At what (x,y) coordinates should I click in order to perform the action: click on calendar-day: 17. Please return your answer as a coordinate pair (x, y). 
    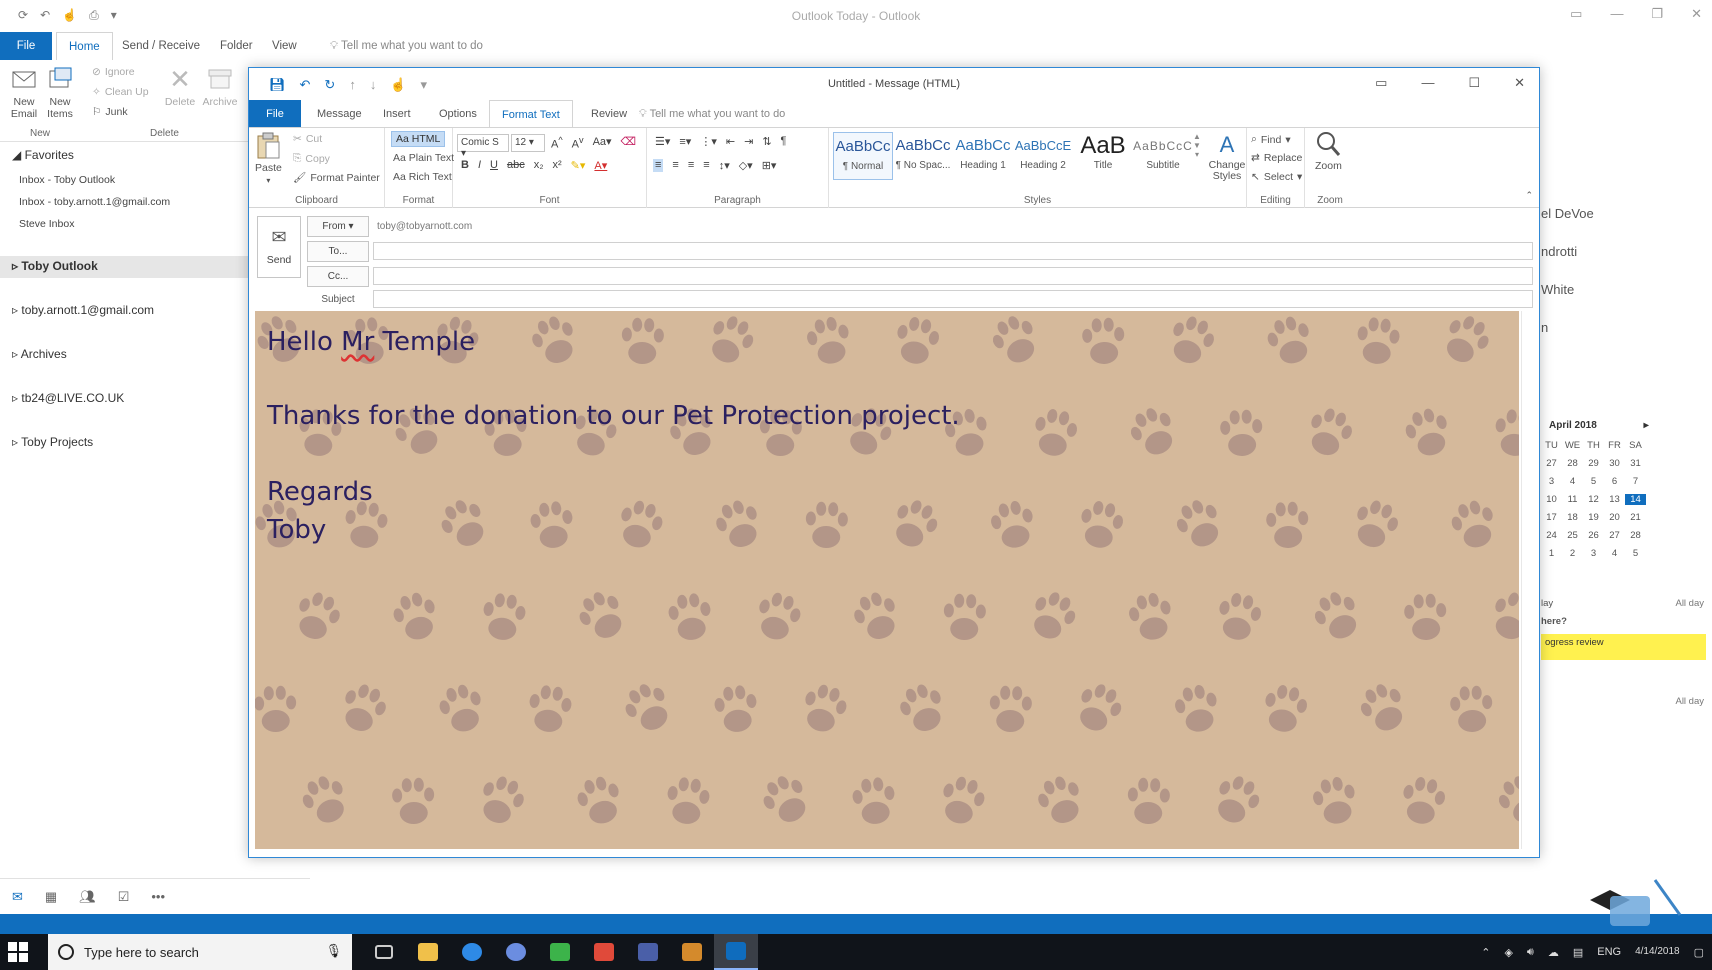
    Looking at the image, I should click on (1551, 517).